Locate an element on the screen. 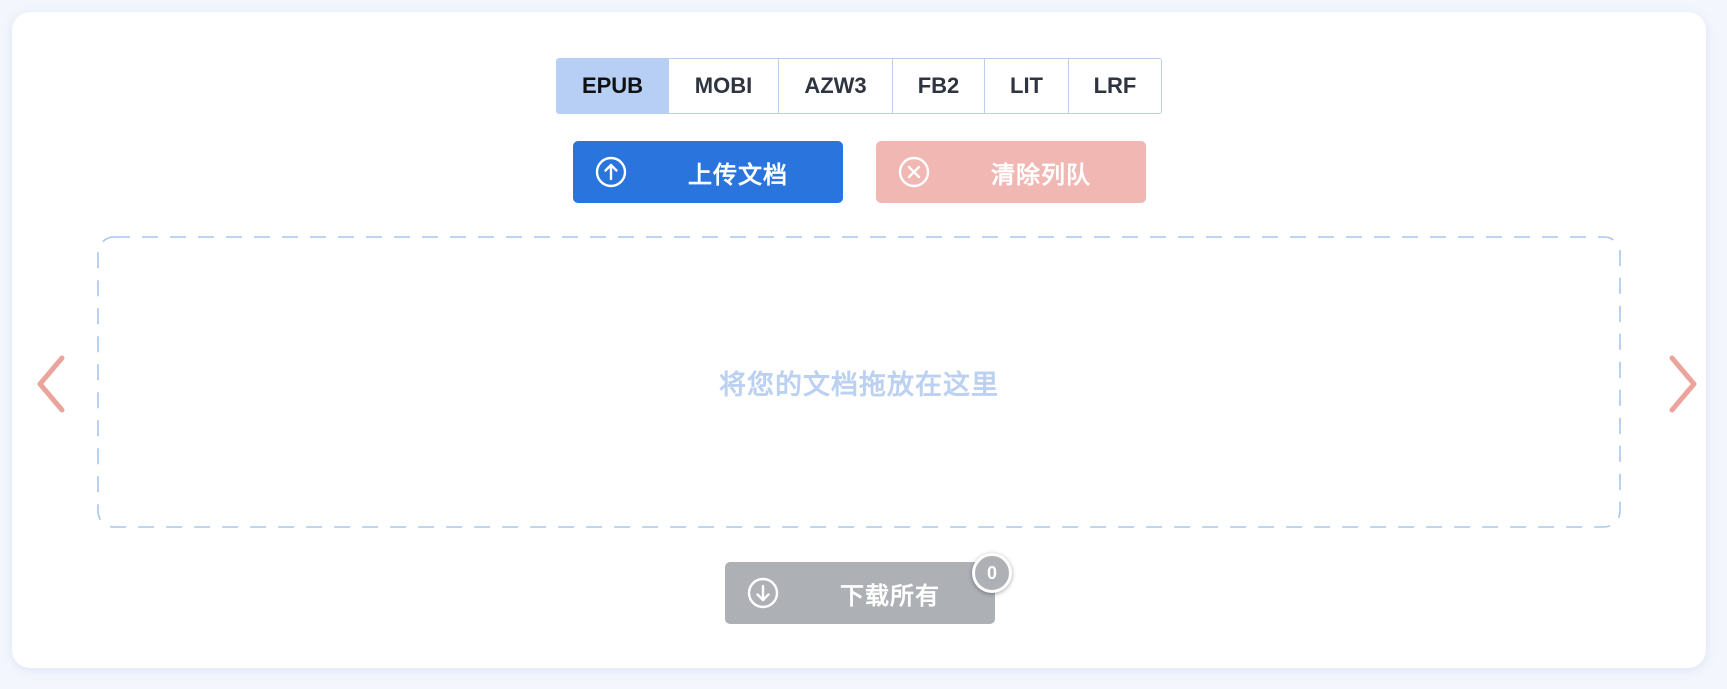  dropzone-placeholder: 将您的文档拖放在这里 is located at coordinates (859, 384).